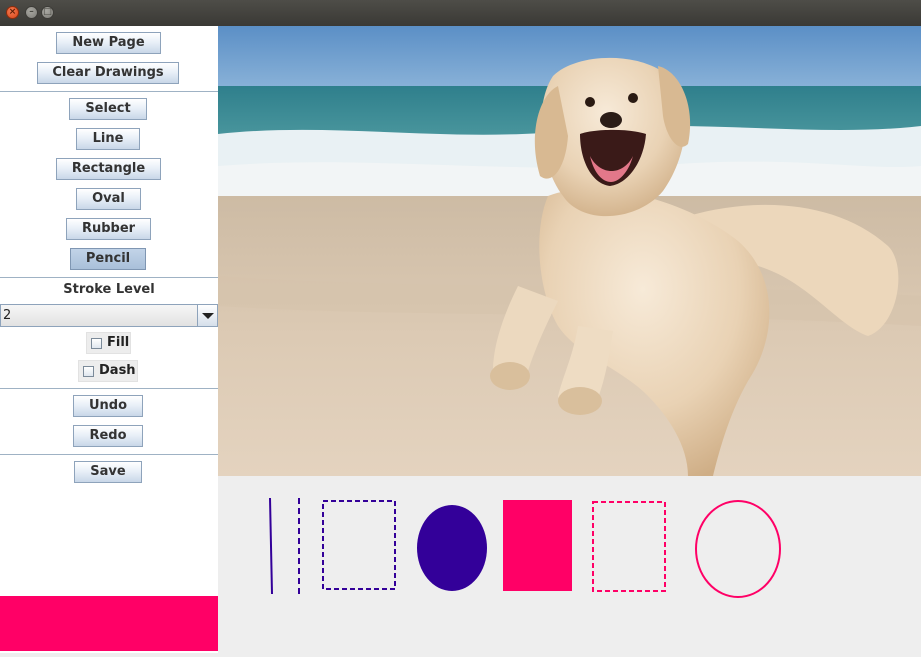  Describe the element at coordinates (12, 12) in the screenshot. I see `close-icon: ×` at that location.